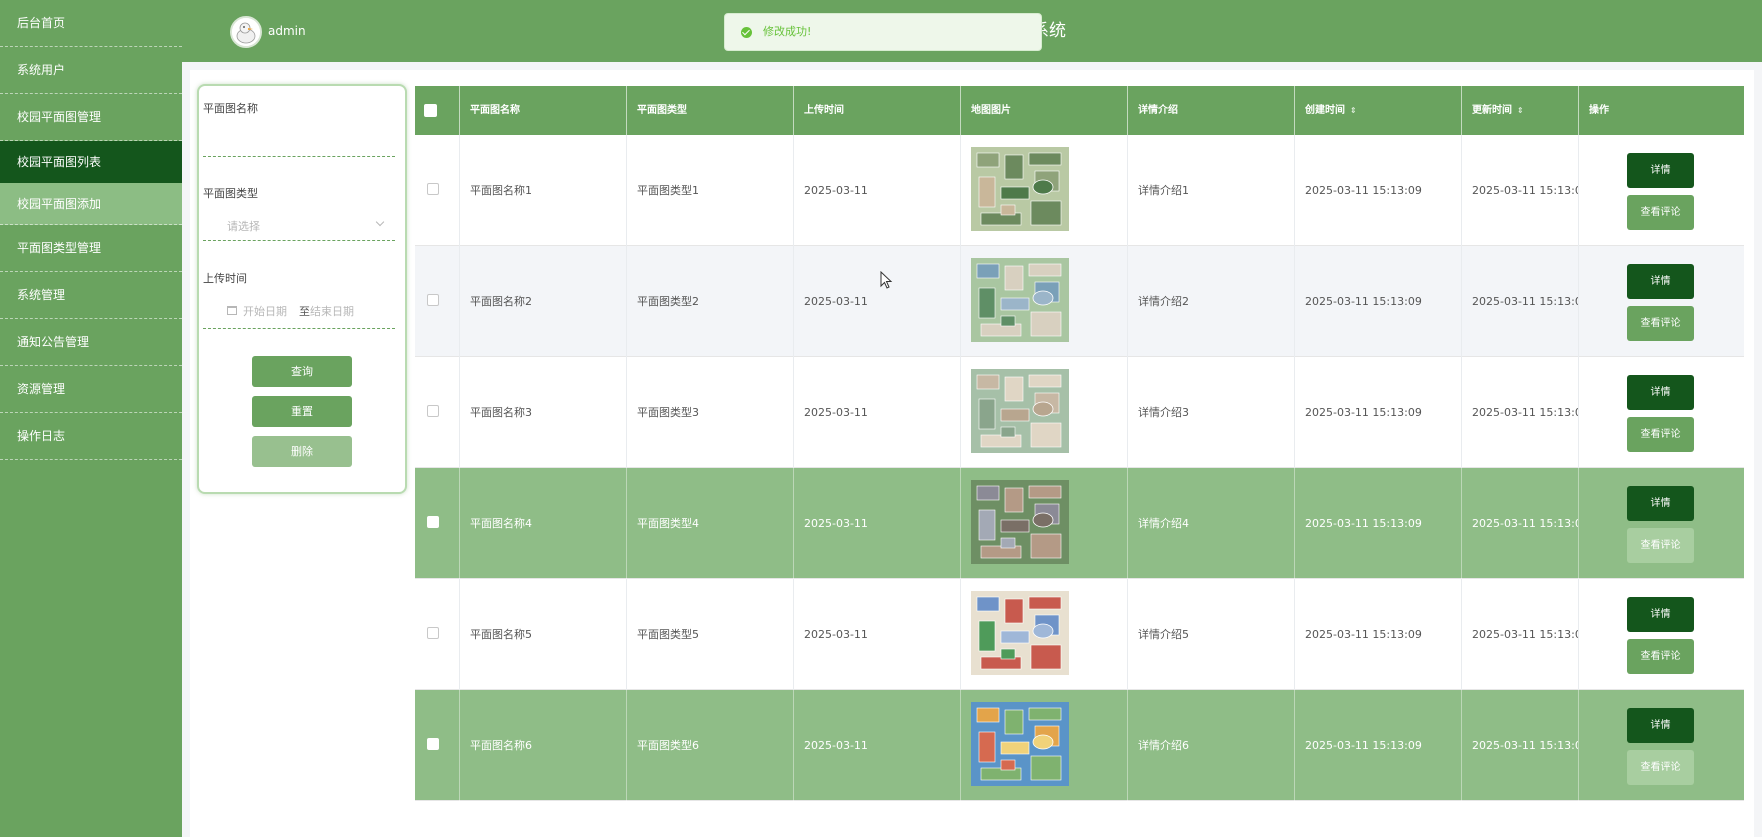  What do you see at coordinates (91, 436) in the screenshot?
I see `sidebar-item-operation-log: 操作日志` at bounding box center [91, 436].